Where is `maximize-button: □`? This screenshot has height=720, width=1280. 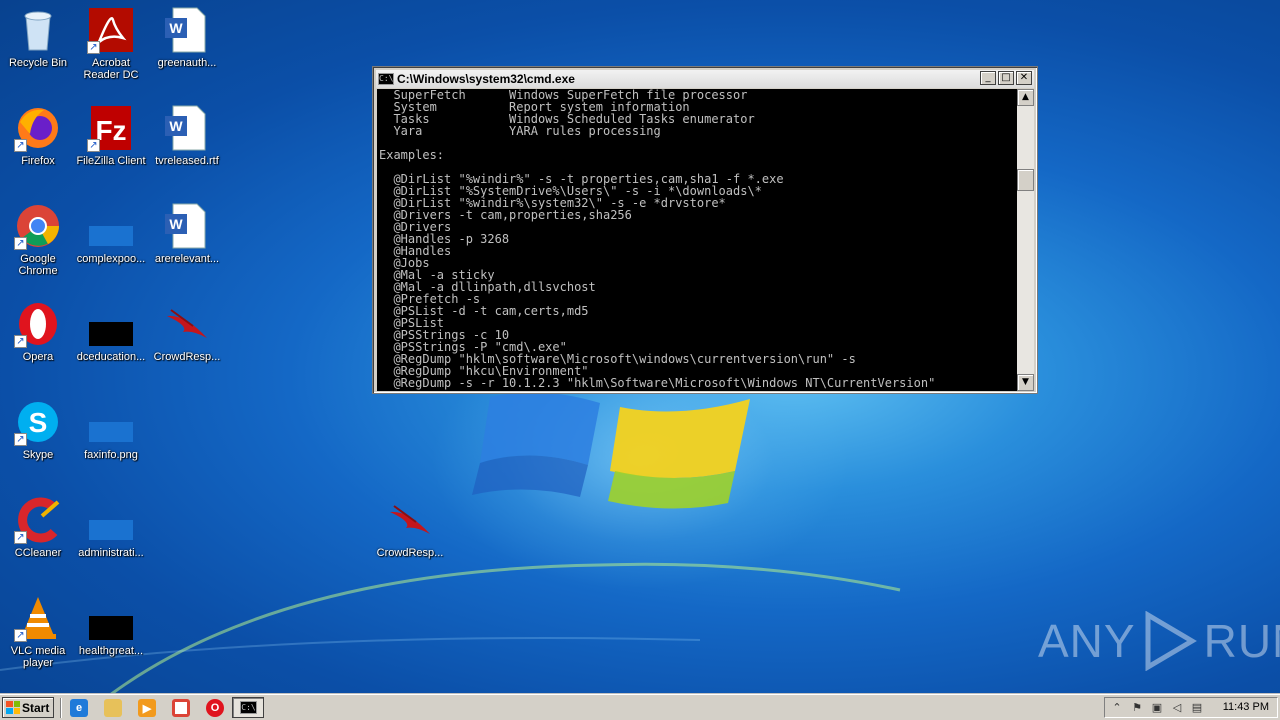
maximize-button: □ is located at coordinates (1006, 78).